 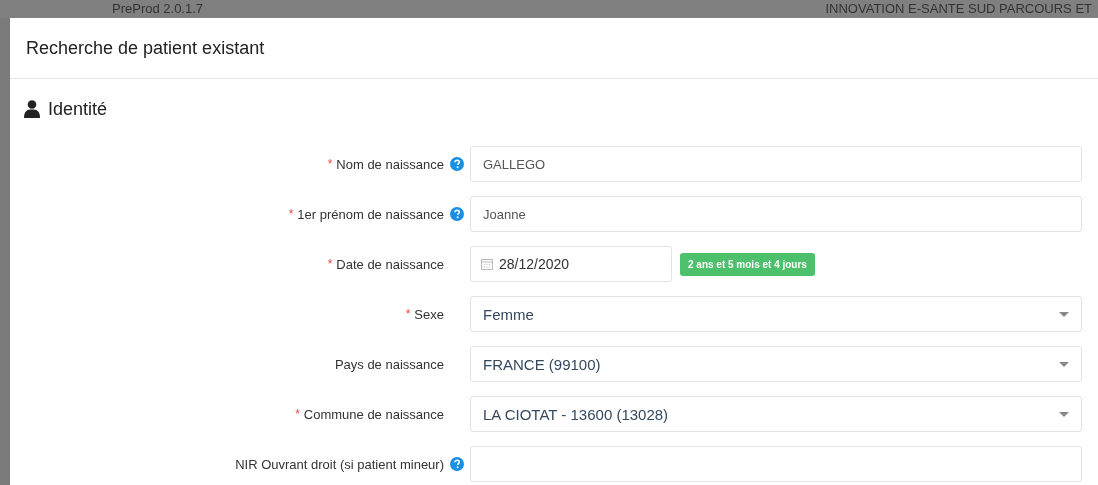 What do you see at coordinates (958, 9) in the screenshot?
I see `organization-name: INNOVATION E-SANTE SUD PARCOURS ET` at bounding box center [958, 9].